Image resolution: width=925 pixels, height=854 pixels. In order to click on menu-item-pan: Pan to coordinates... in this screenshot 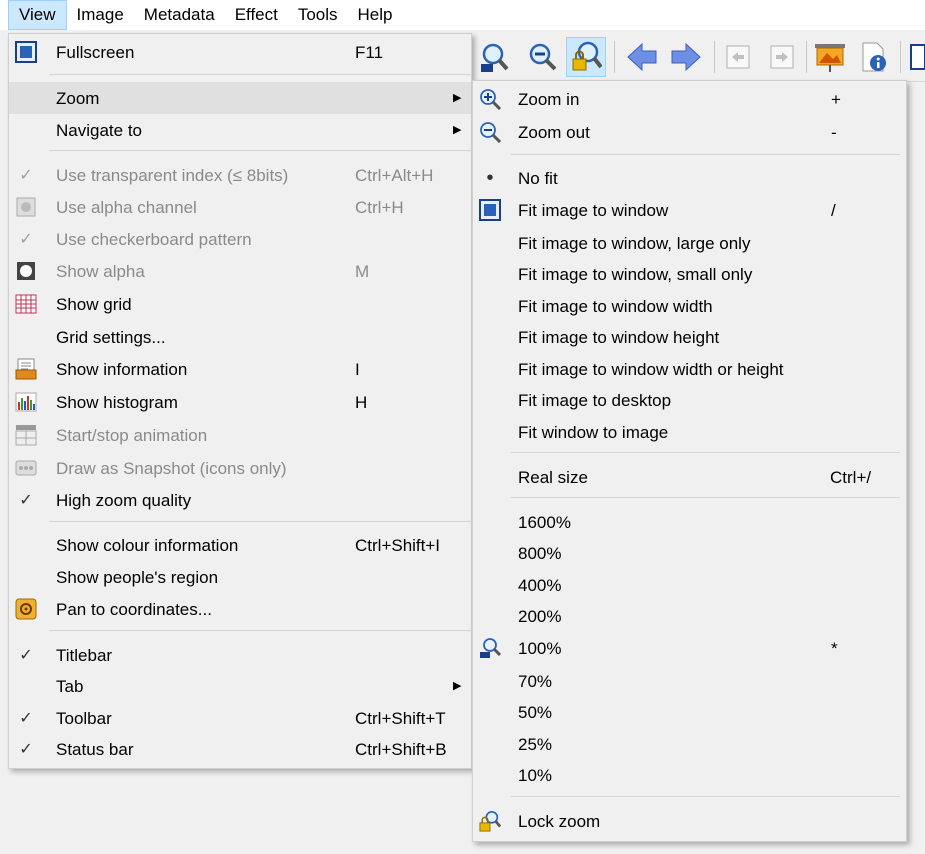, I will do `click(240, 609)`.